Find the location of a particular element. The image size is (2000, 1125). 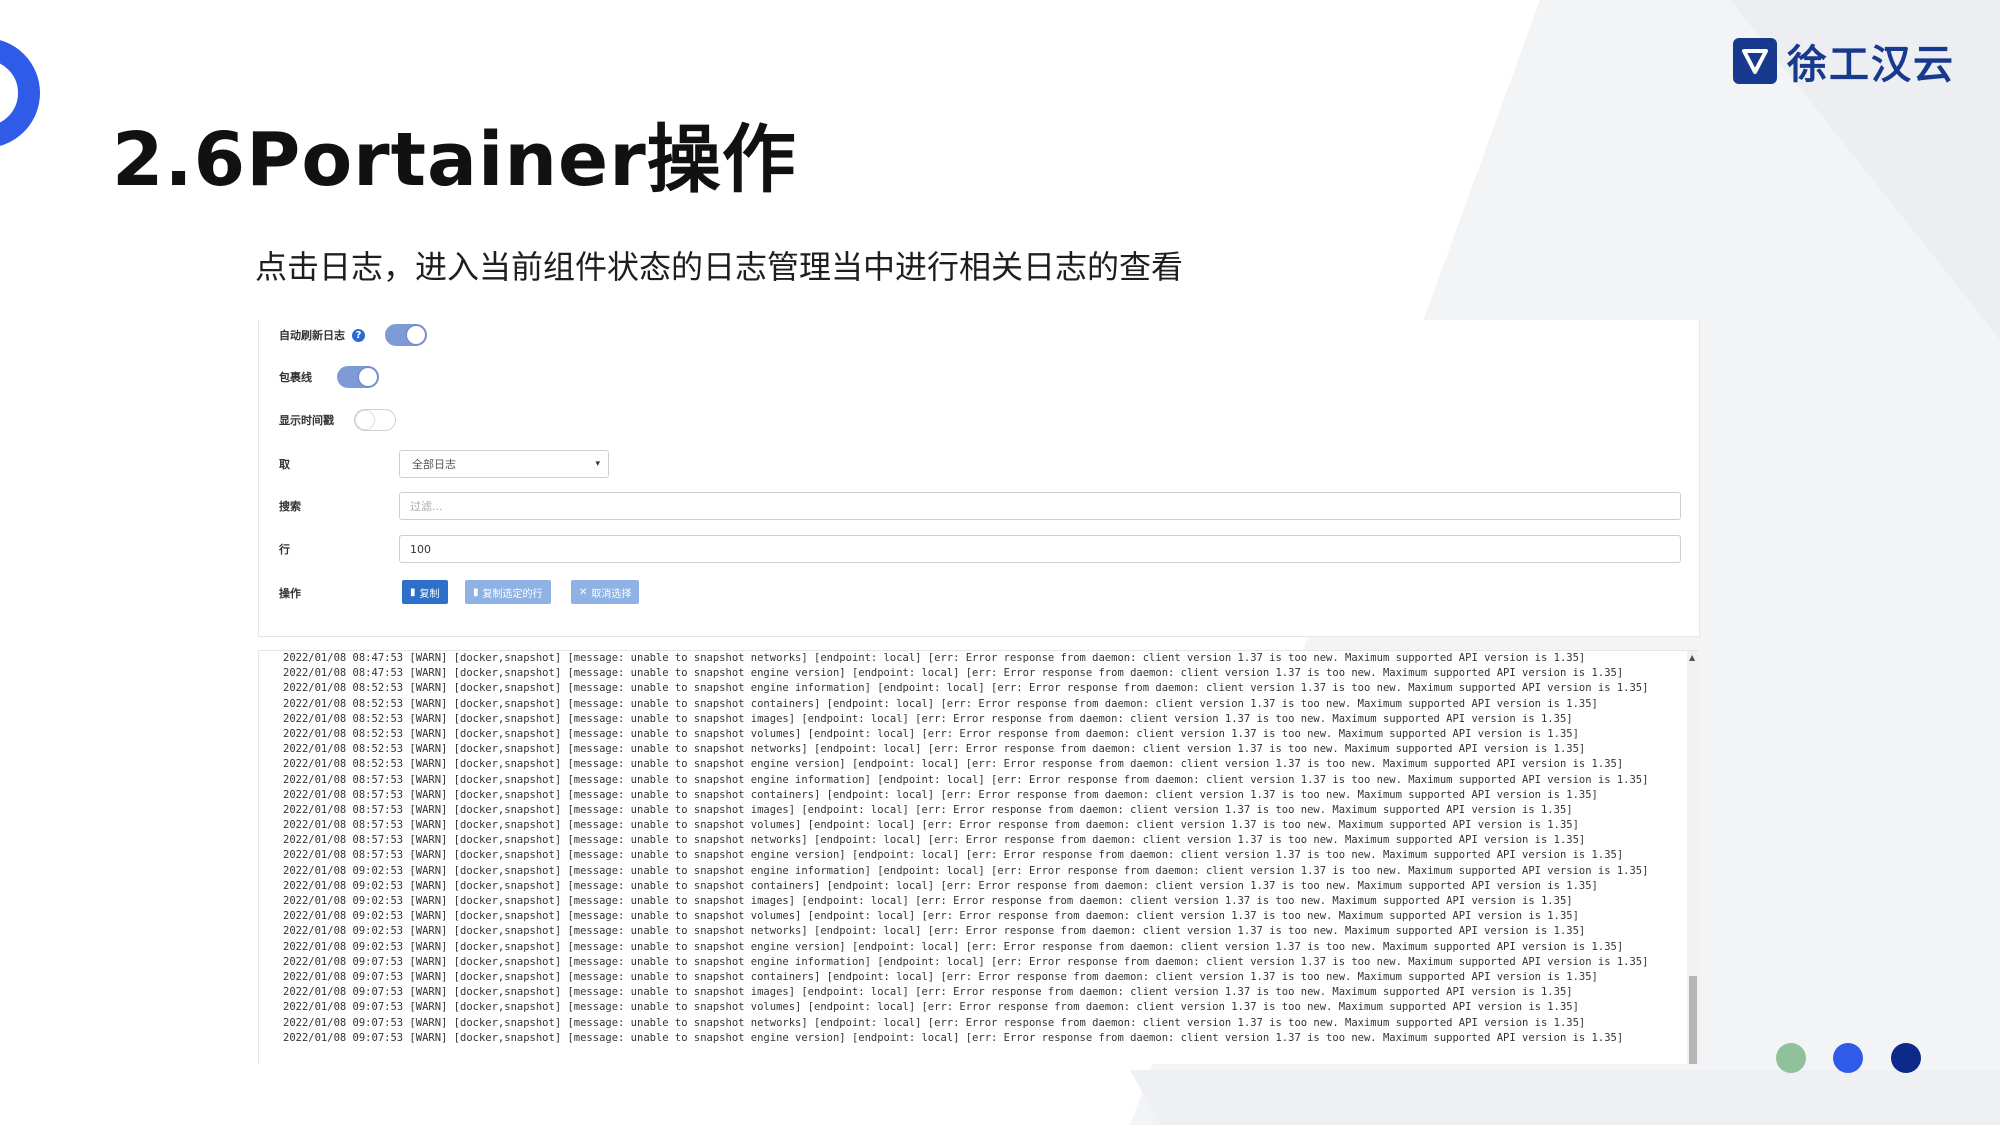

search-row: 搜索 is located at coordinates (290, 506).